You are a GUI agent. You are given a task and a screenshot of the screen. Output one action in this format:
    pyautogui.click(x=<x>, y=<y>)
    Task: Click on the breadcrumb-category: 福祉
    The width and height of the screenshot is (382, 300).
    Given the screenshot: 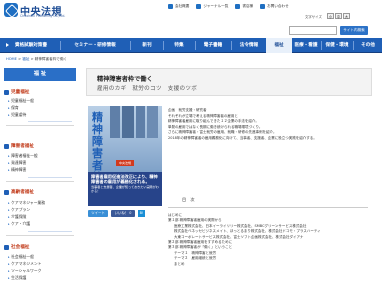 What is the action you would take?
    pyautogui.click(x=25, y=59)
    